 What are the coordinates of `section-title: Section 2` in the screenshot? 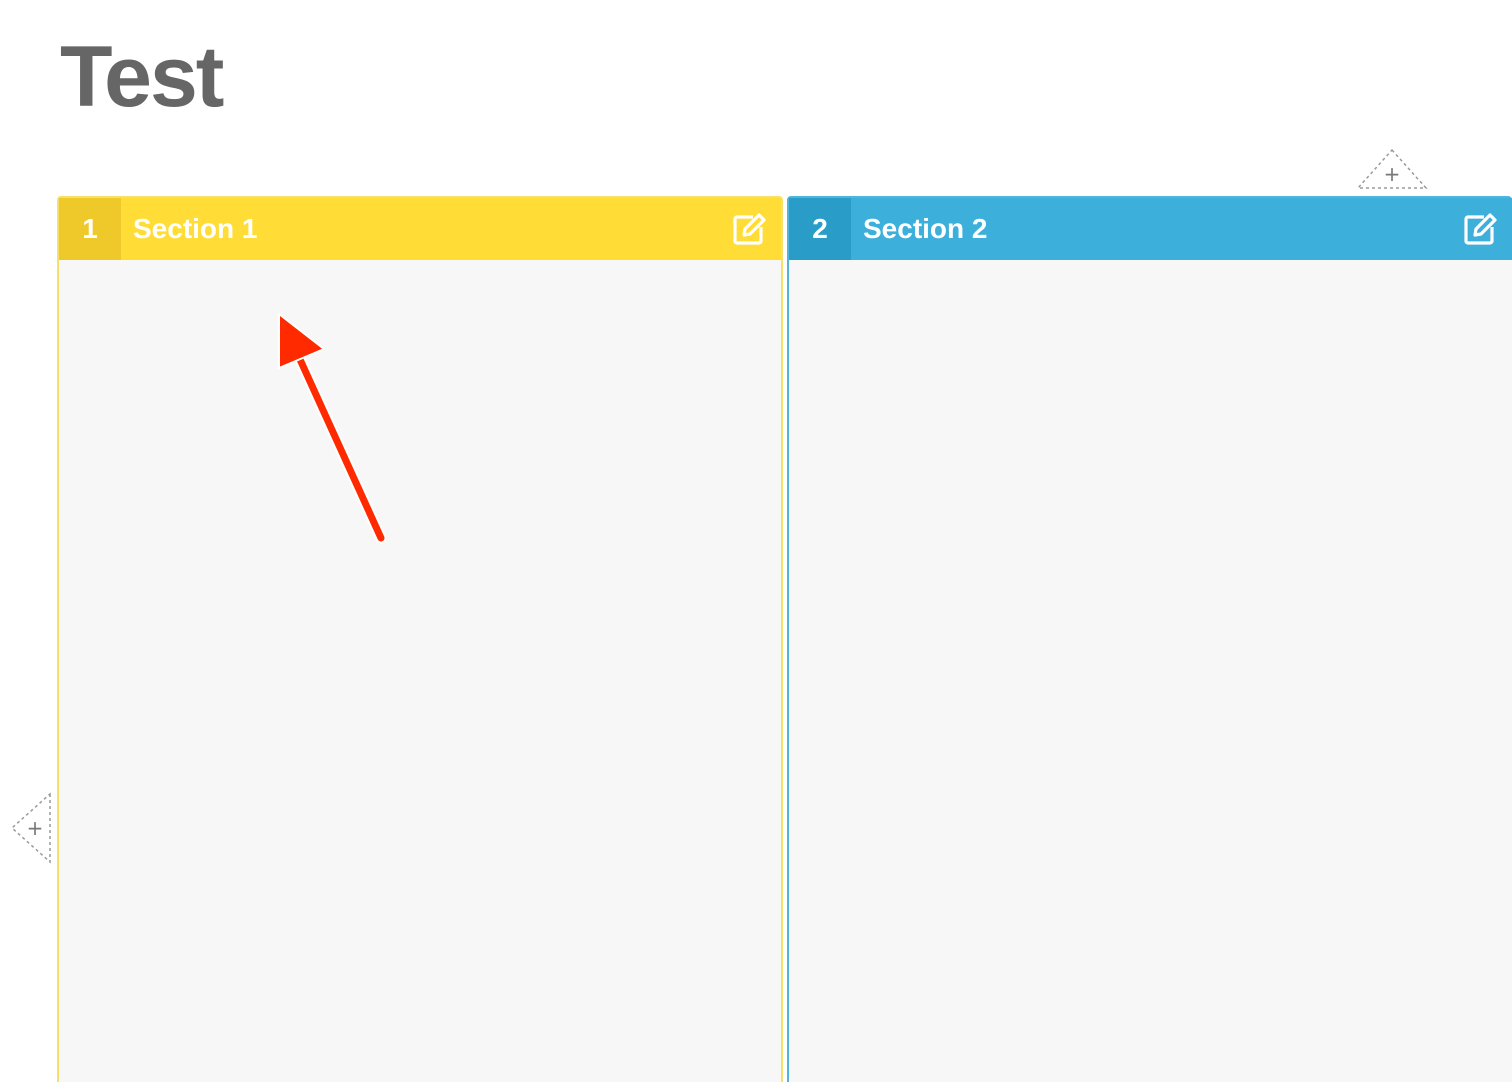 It's located at (1161, 229).